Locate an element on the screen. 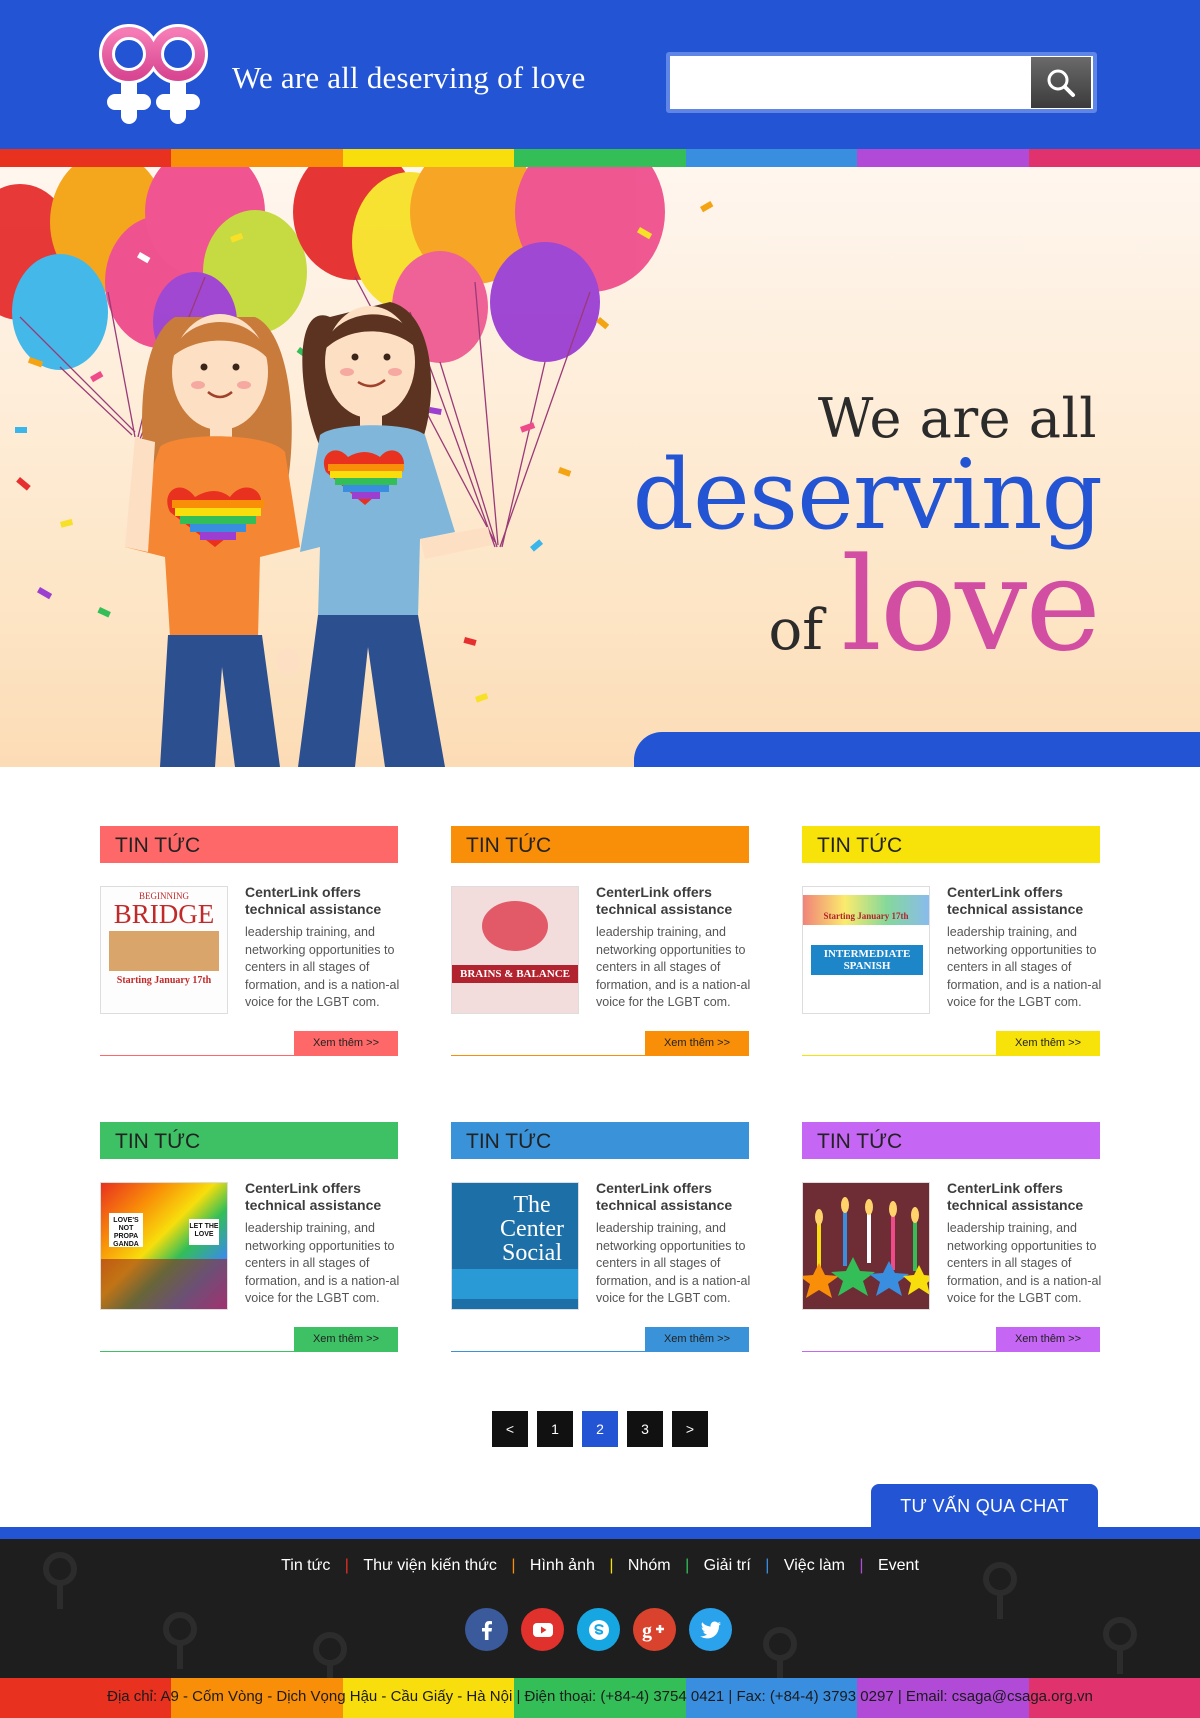 The width and height of the screenshot is (1200, 1718). search-box is located at coordinates (881, 82).